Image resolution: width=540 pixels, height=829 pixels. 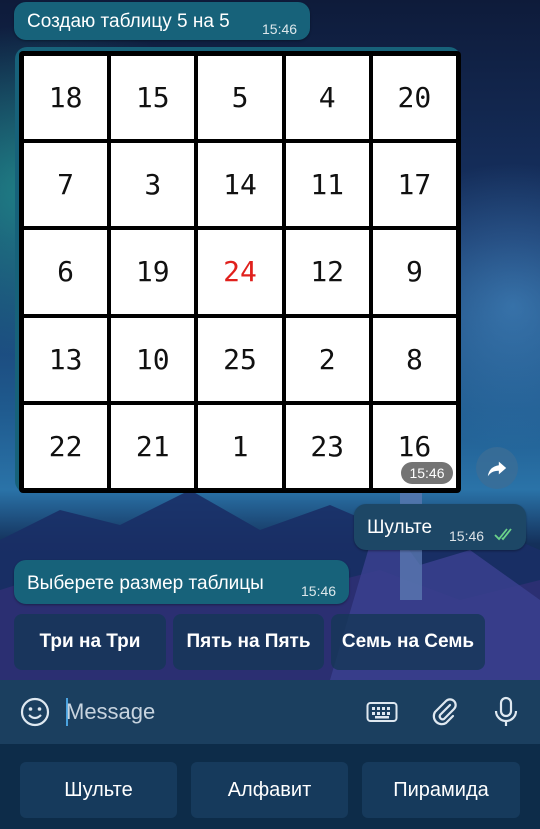 What do you see at coordinates (153, 98) in the screenshot?
I see `table-cell: 15` at bounding box center [153, 98].